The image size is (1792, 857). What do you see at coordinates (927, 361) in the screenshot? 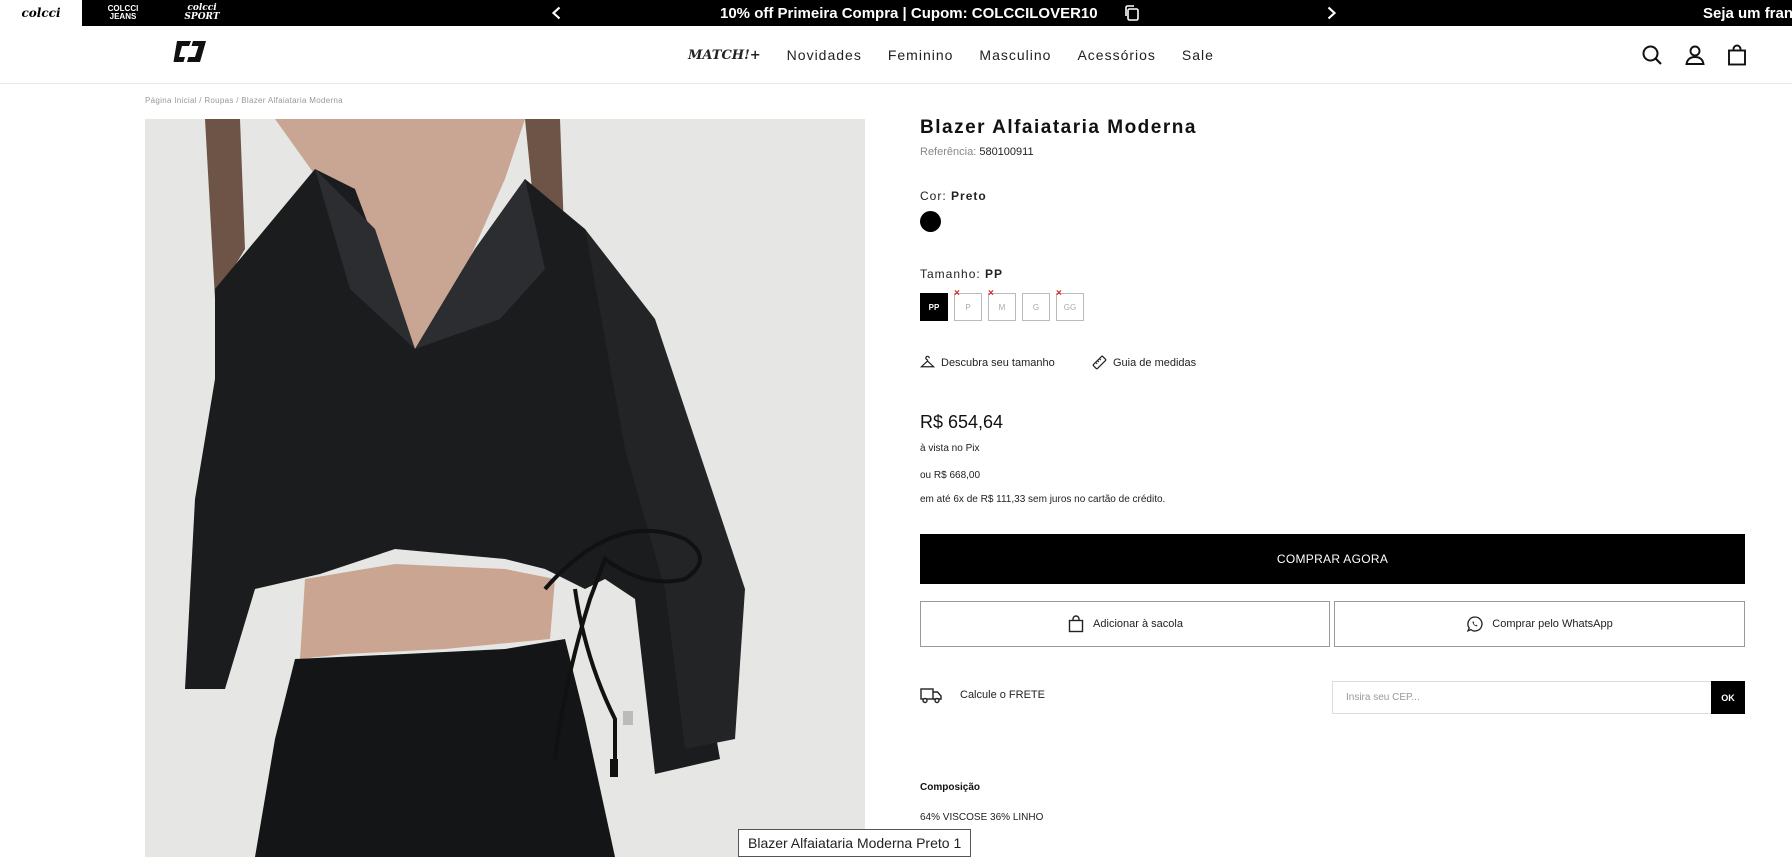
I see `hanger-icon` at bounding box center [927, 361].